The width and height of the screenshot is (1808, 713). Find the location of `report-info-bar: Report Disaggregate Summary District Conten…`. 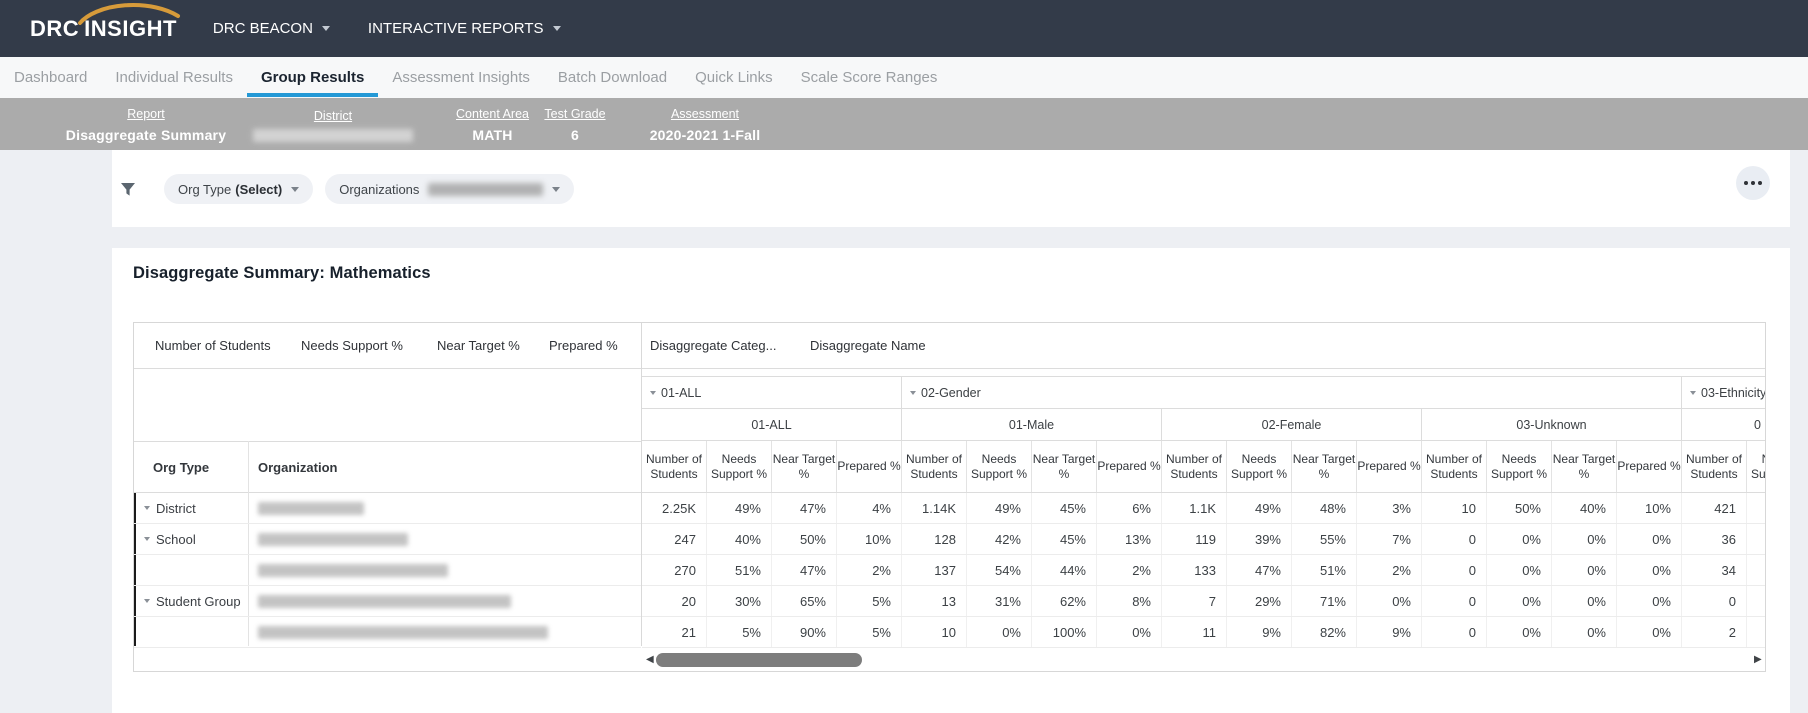

report-info-bar: Report Disaggregate Summary District Conten… is located at coordinates (904, 124).